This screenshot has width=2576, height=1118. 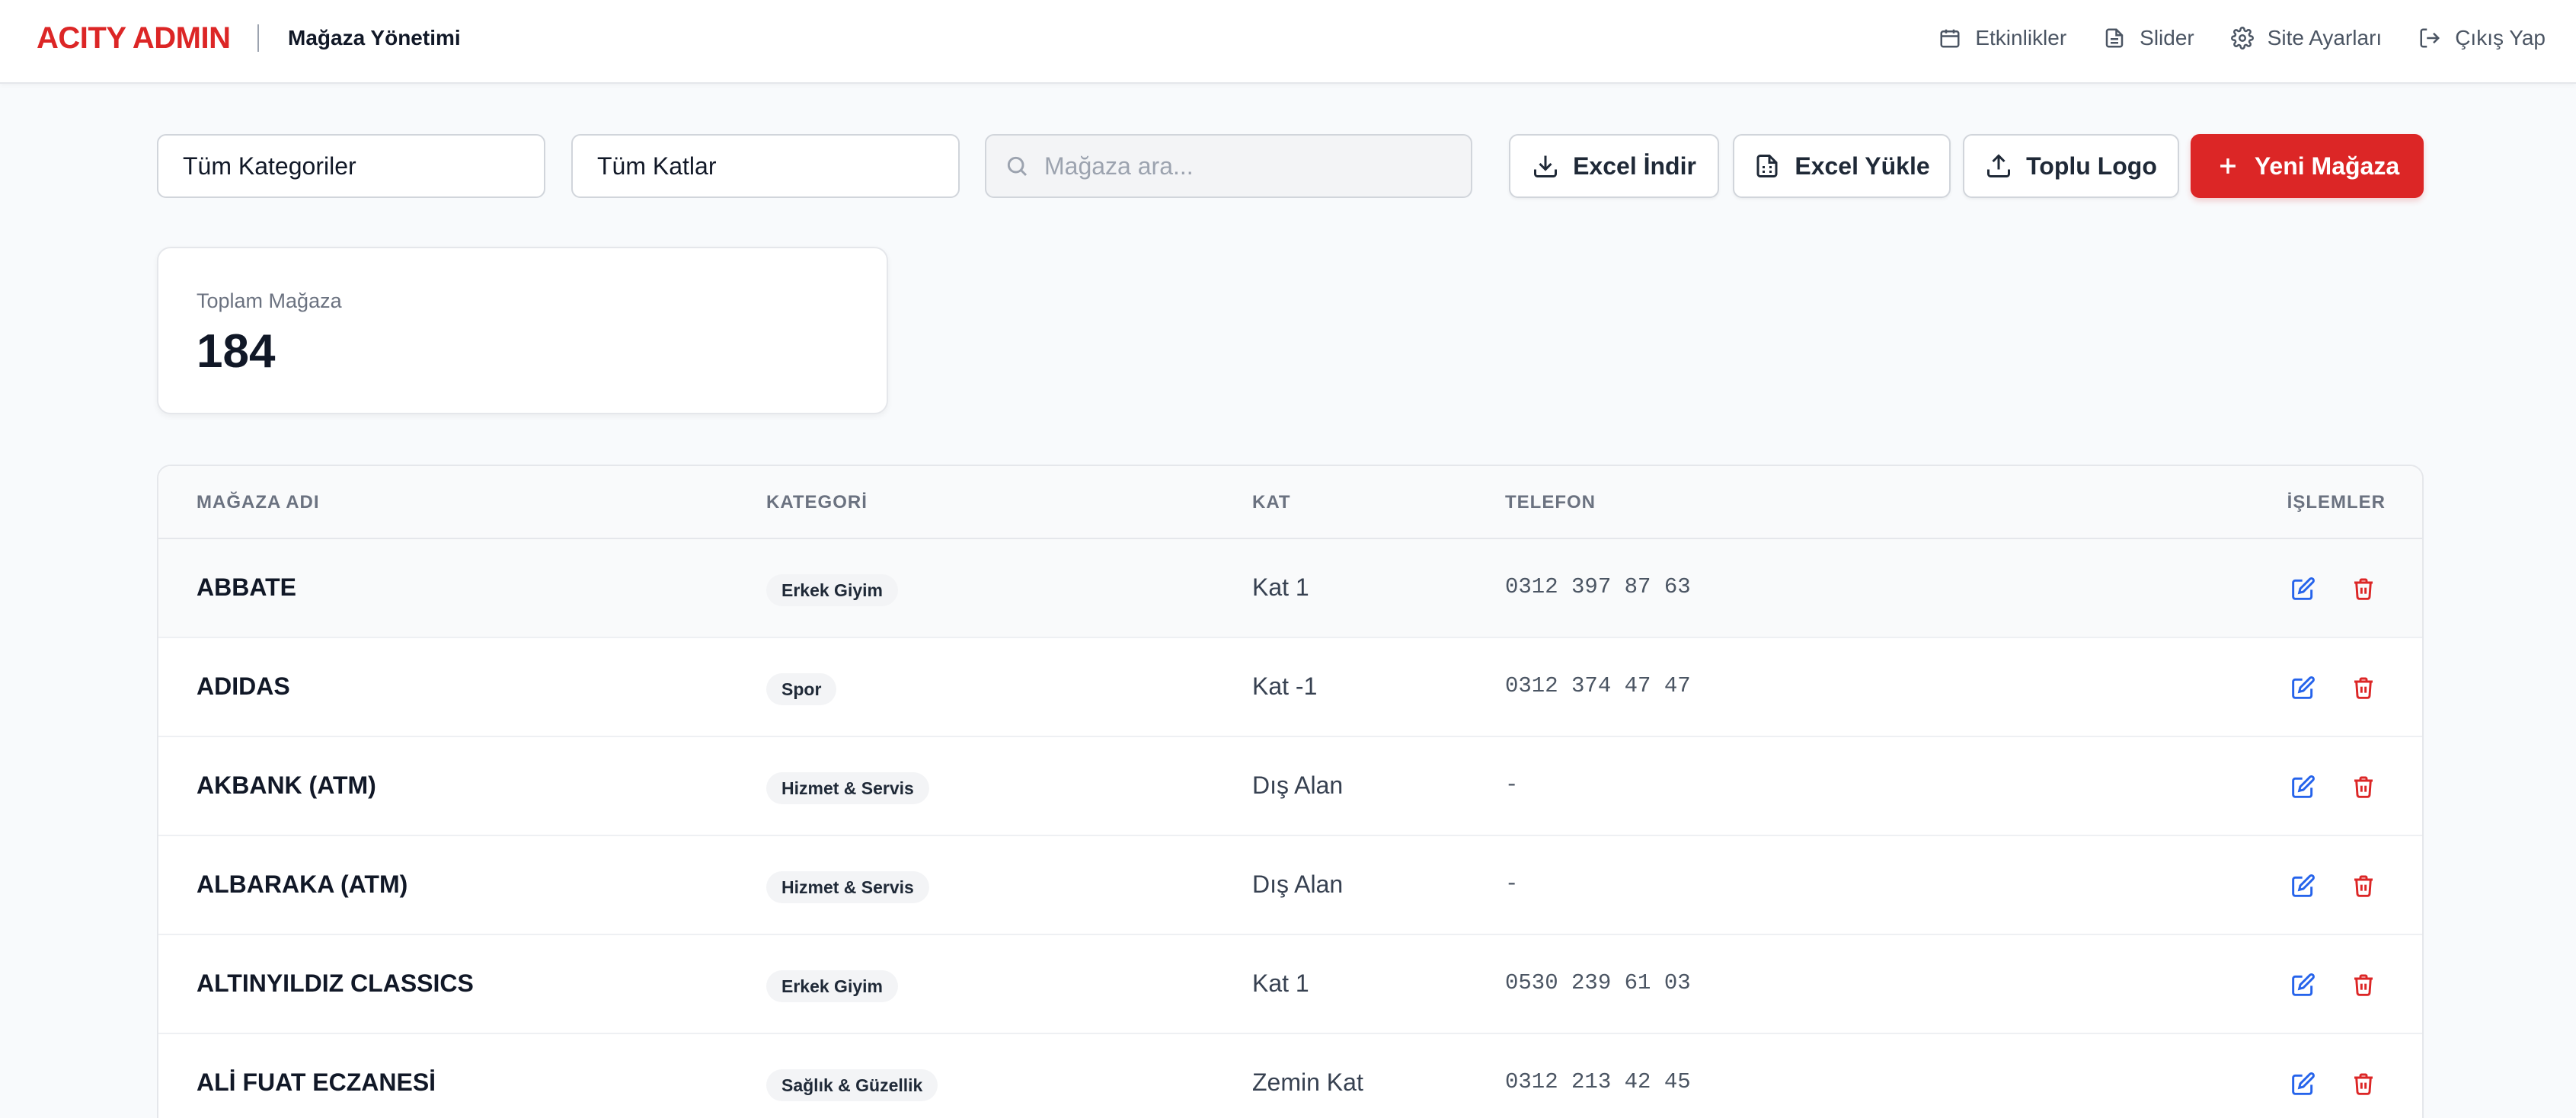 I want to click on floor-filter-select: Tüm Katlar, so click(x=766, y=166).